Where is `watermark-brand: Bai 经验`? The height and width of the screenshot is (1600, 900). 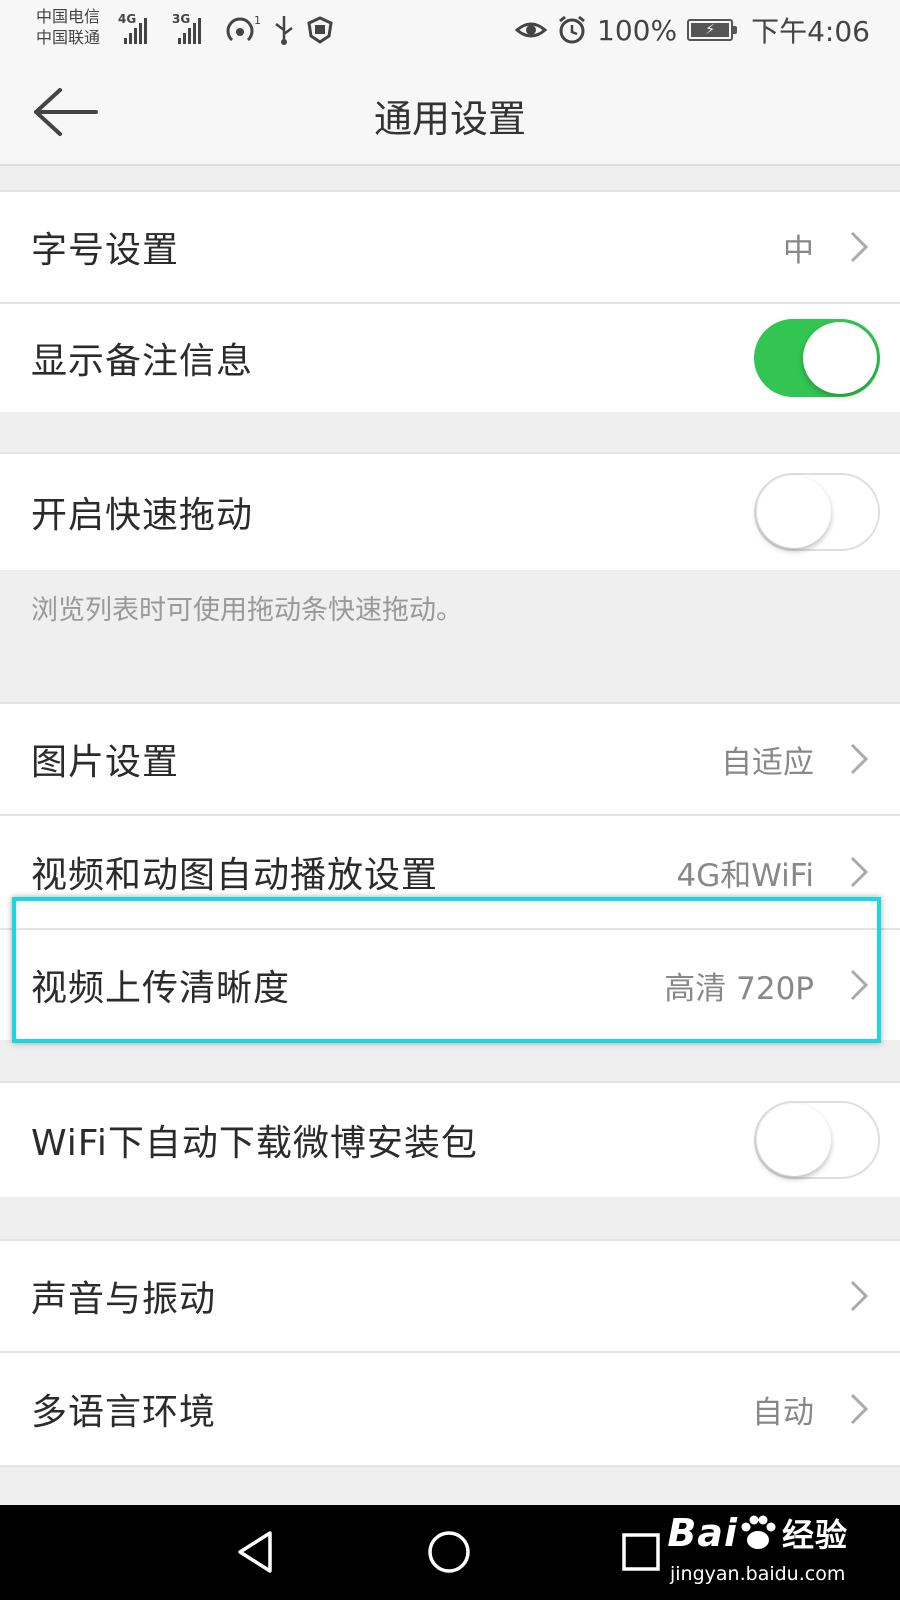
watermark-brand: Bai 经验 is located at coordinates (757, 1533).